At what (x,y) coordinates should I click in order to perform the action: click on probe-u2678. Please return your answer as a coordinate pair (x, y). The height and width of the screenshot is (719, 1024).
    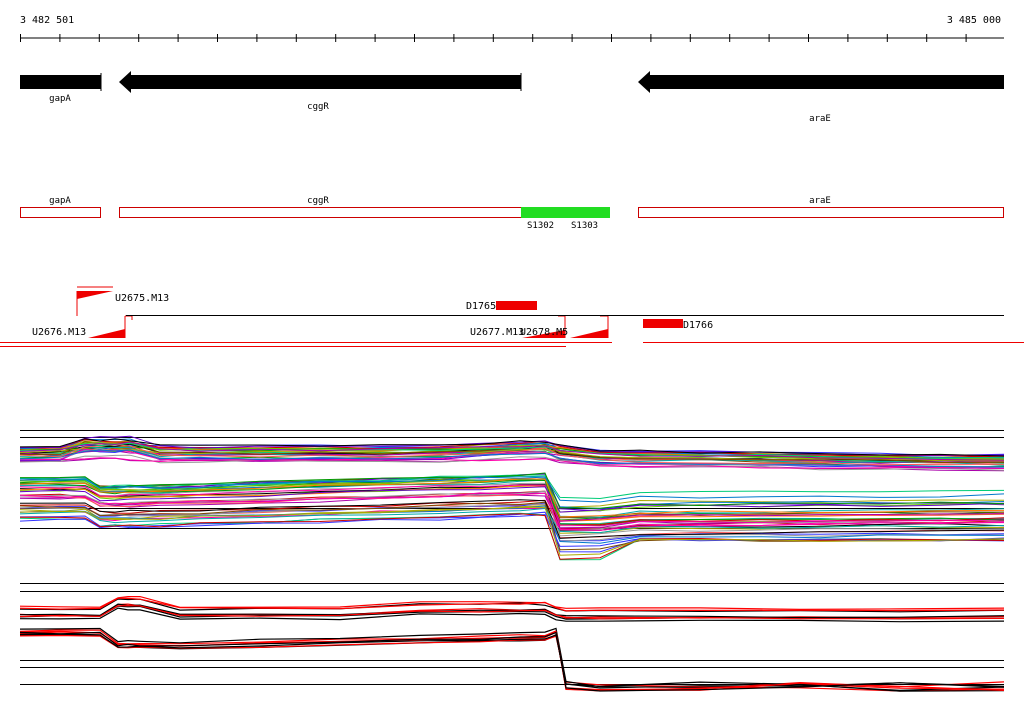
    Looking at the image, I should click on (589, 326).